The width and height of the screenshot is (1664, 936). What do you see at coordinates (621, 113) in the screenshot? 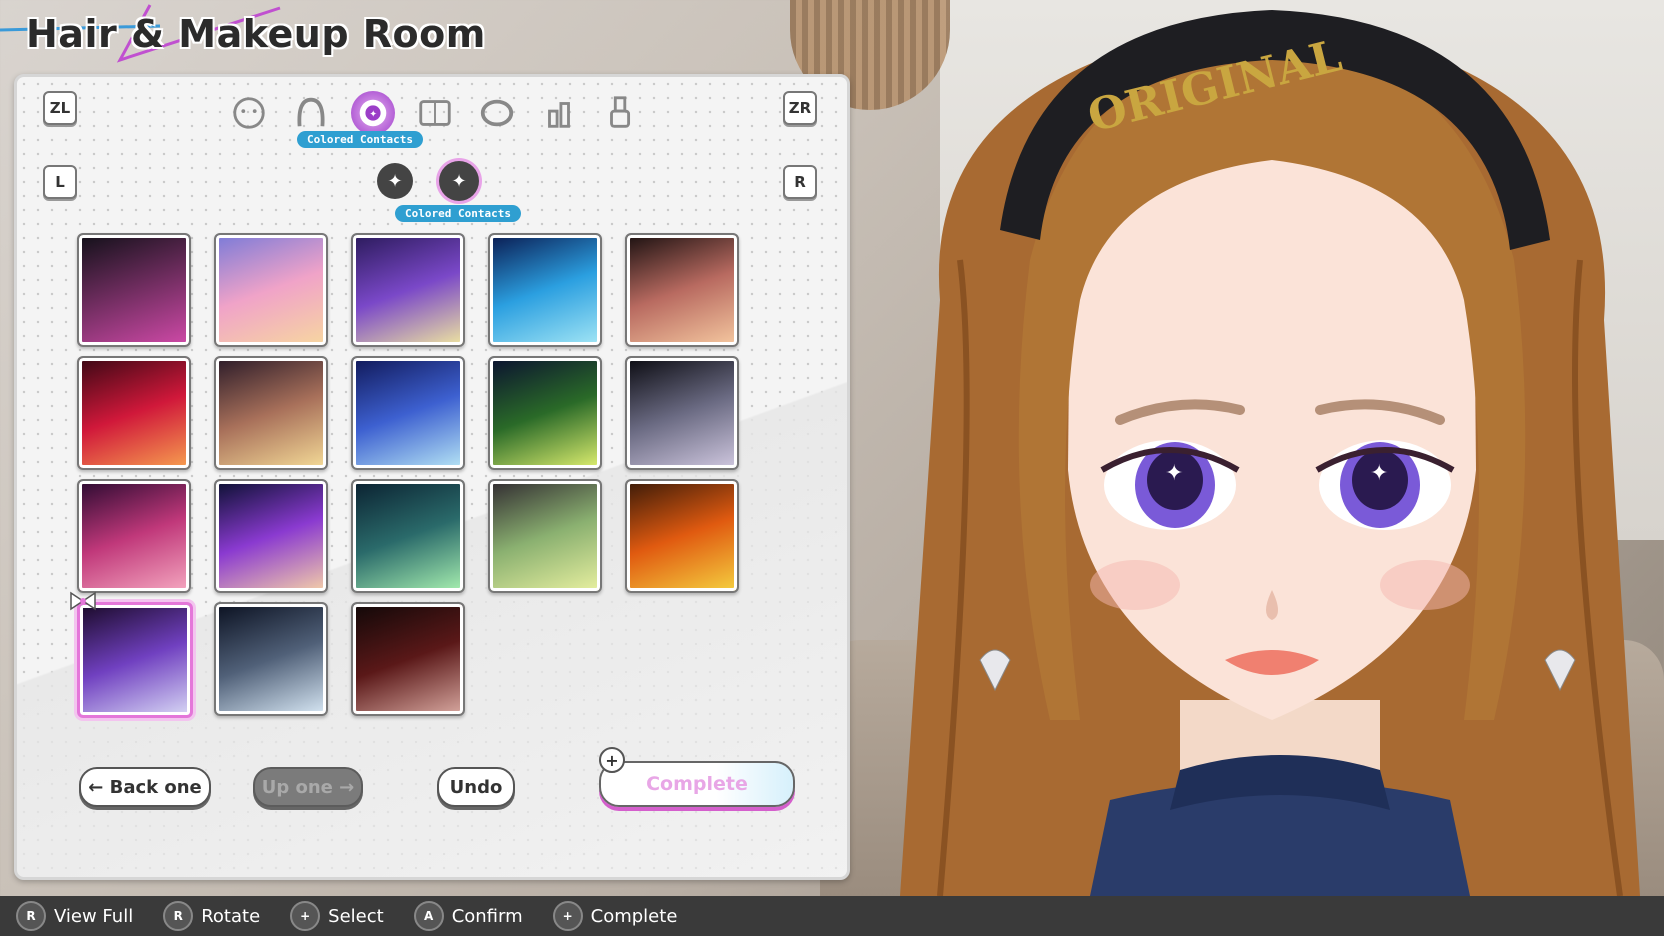
I see `nail-polish-icon` at bounding box center [621, 113].